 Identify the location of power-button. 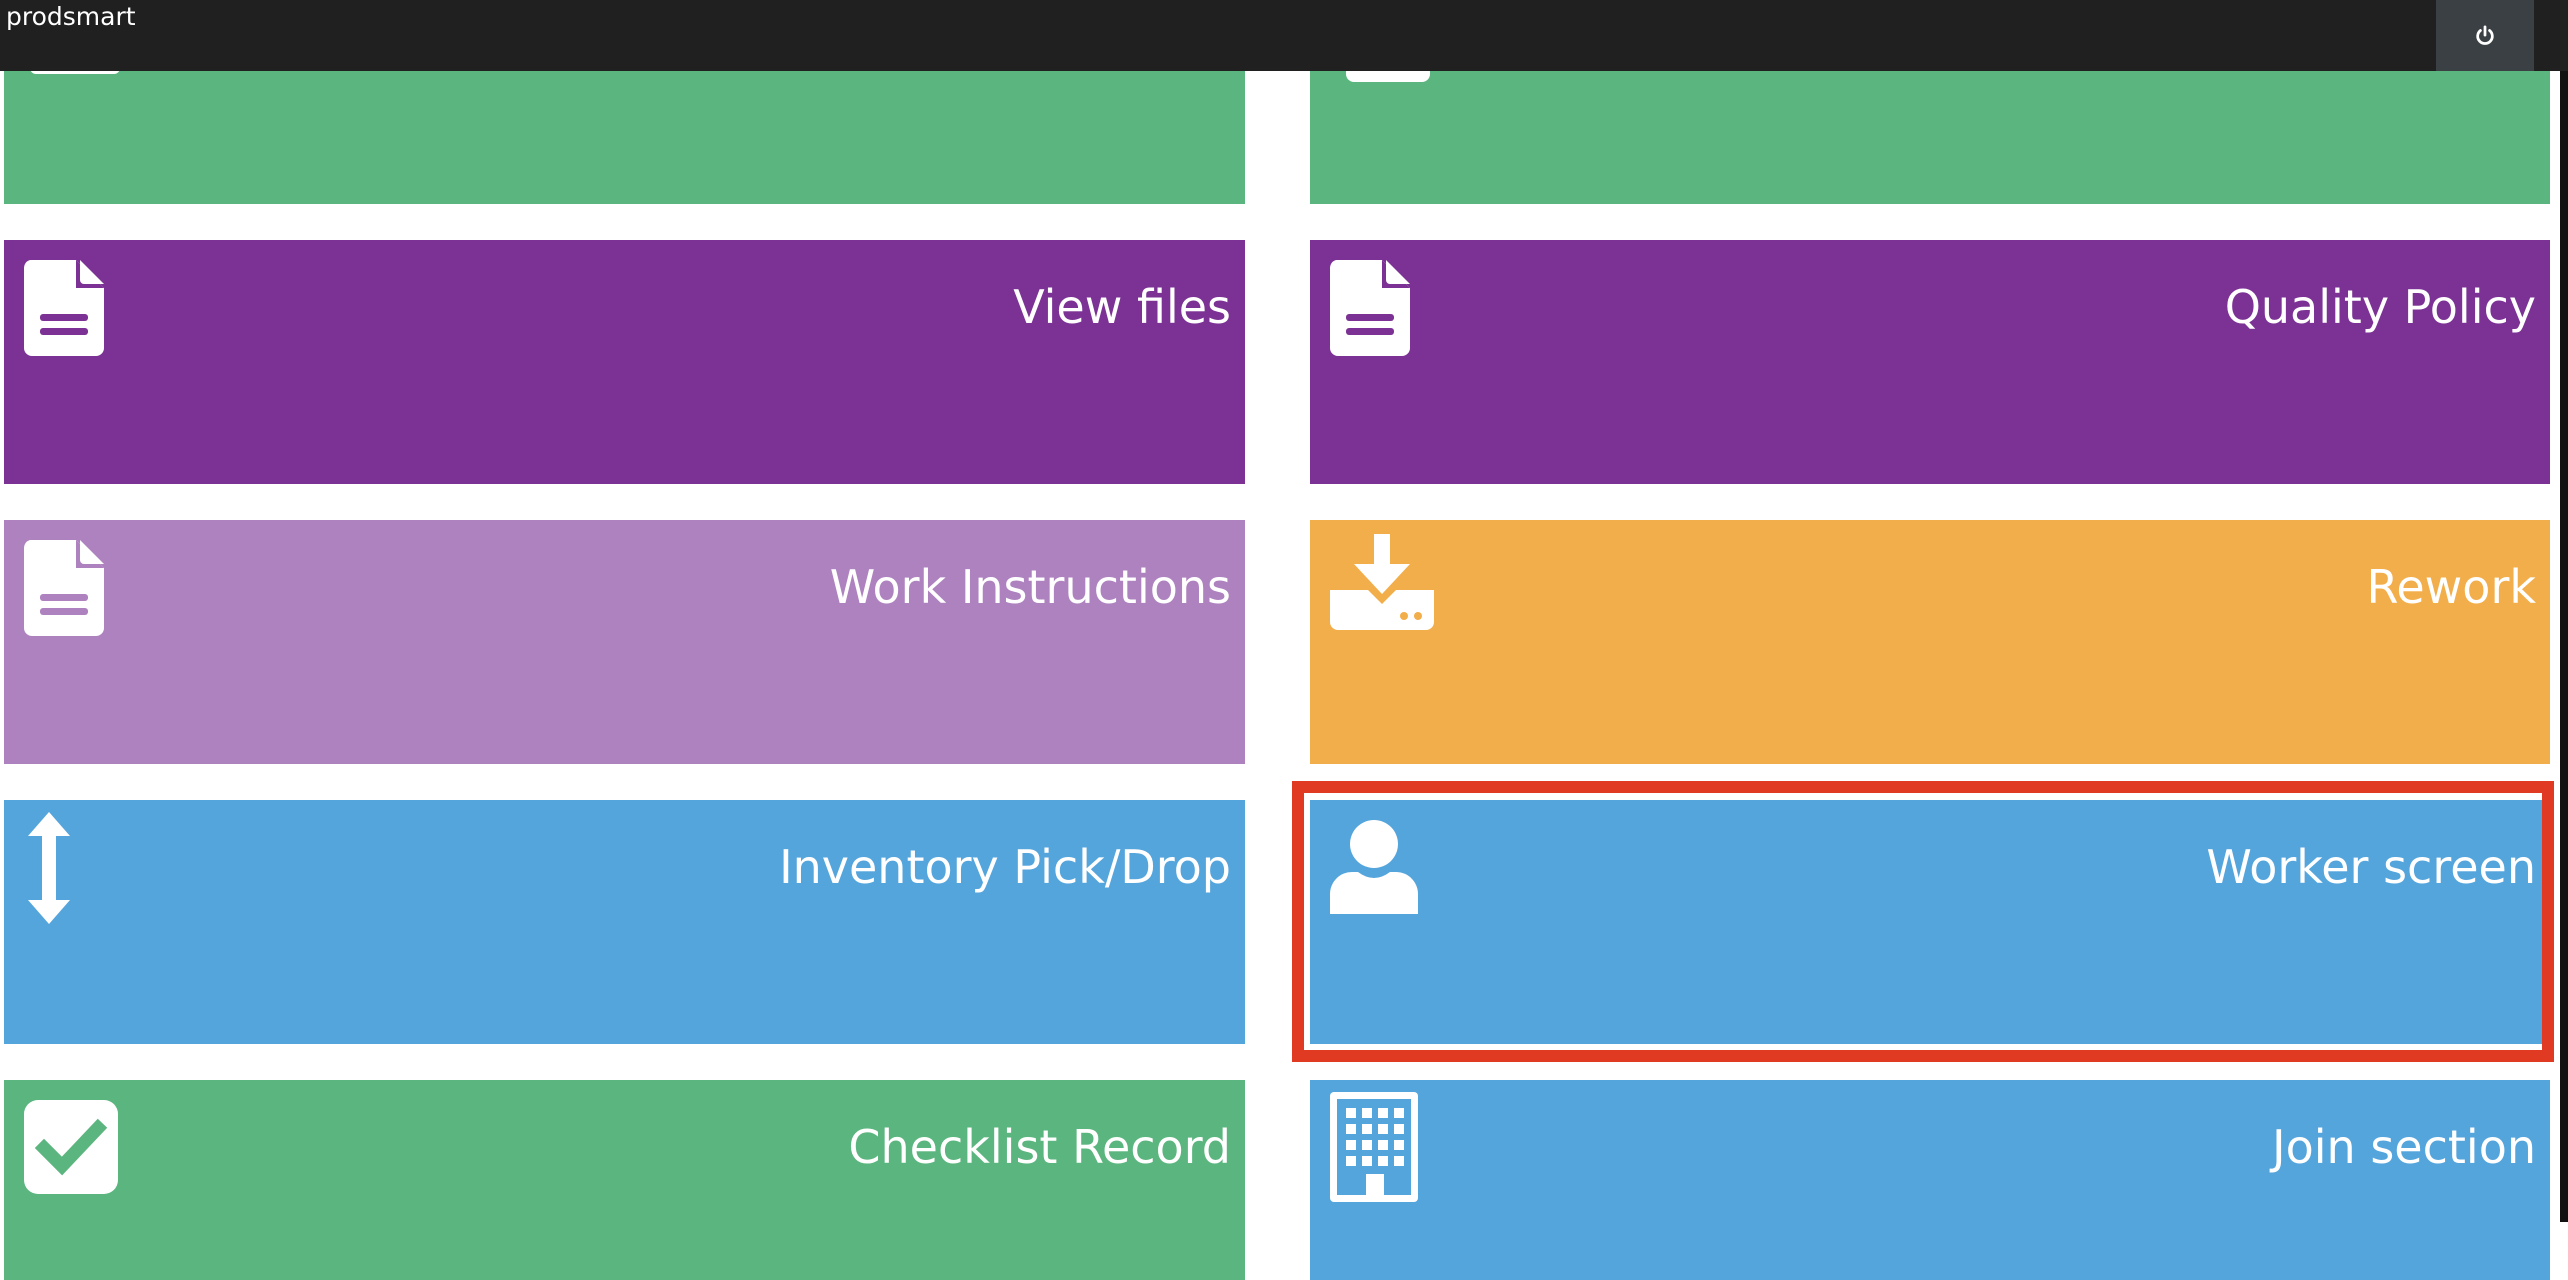
(2485, 35).